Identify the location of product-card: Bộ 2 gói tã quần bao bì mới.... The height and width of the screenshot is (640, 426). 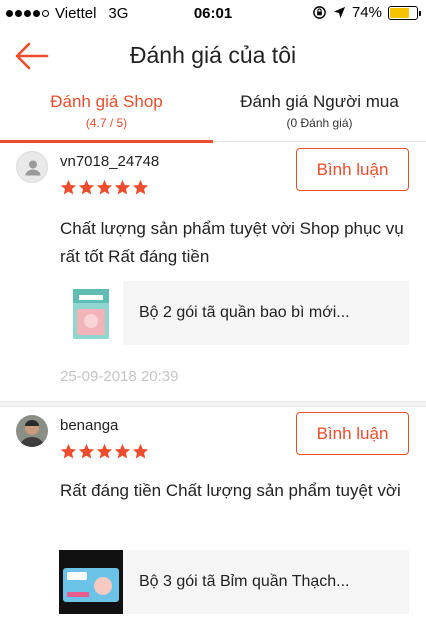
(234, 313).